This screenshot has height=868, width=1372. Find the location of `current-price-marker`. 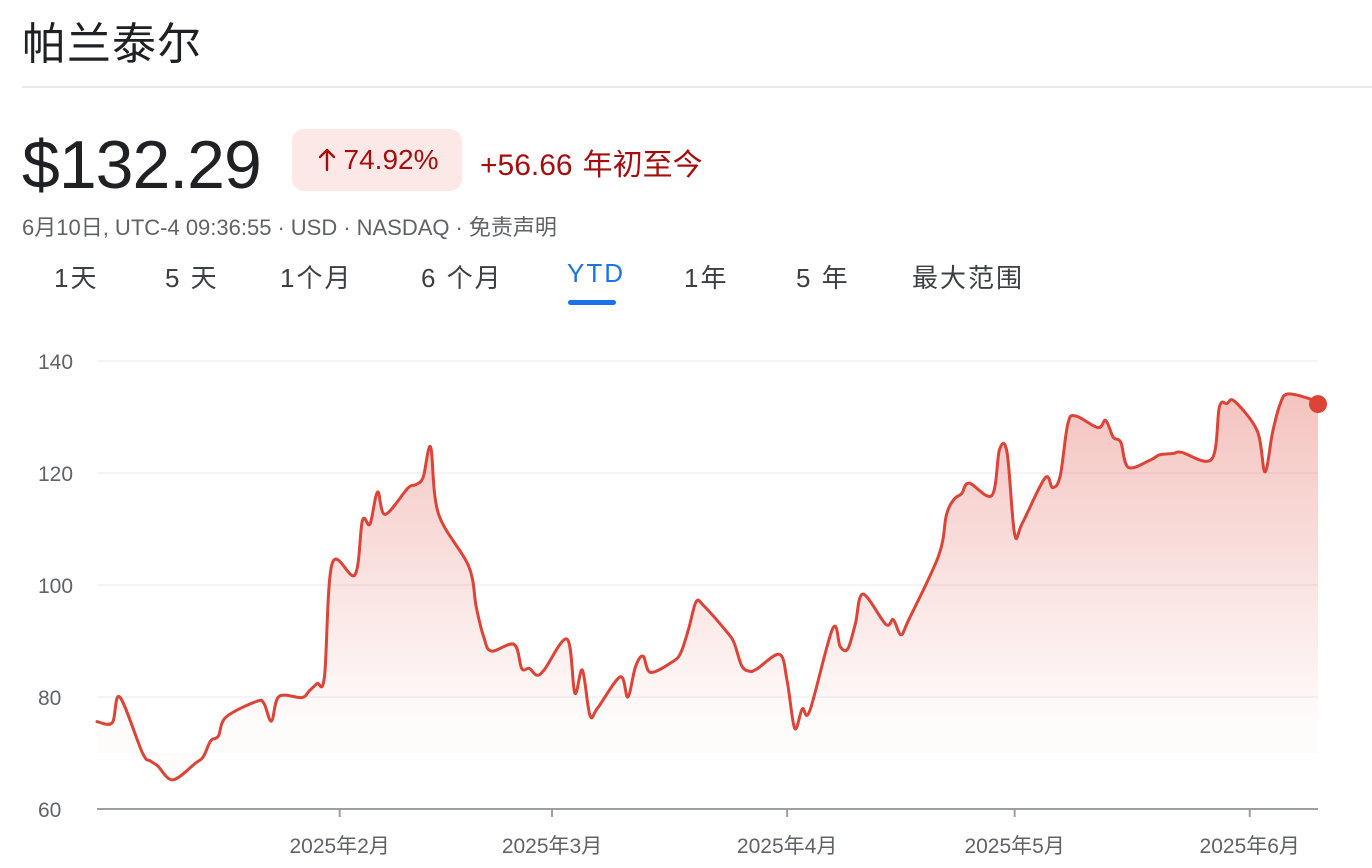

current-price-marker is located at coordinates (1318, 404).